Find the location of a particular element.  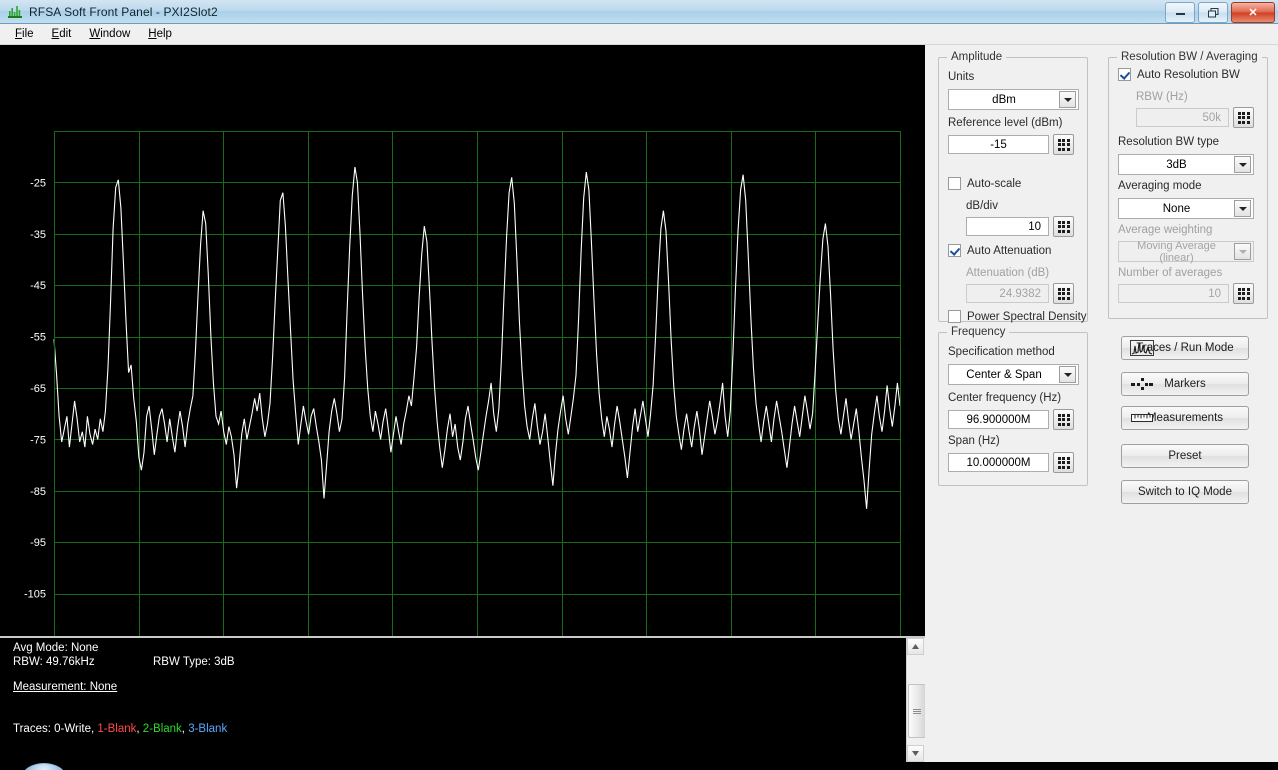

center-frequency-label: Center frequency (Hz) is located at coordinates (1005, 398).